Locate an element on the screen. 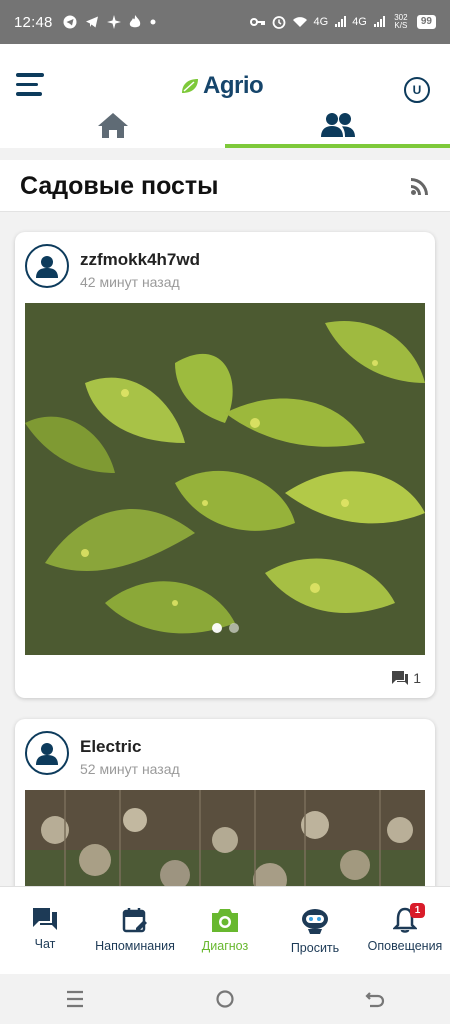 This screenshot has height=1024, width=450. post-author: zzfmokk4h7wd is located at coordinates (140, 260).